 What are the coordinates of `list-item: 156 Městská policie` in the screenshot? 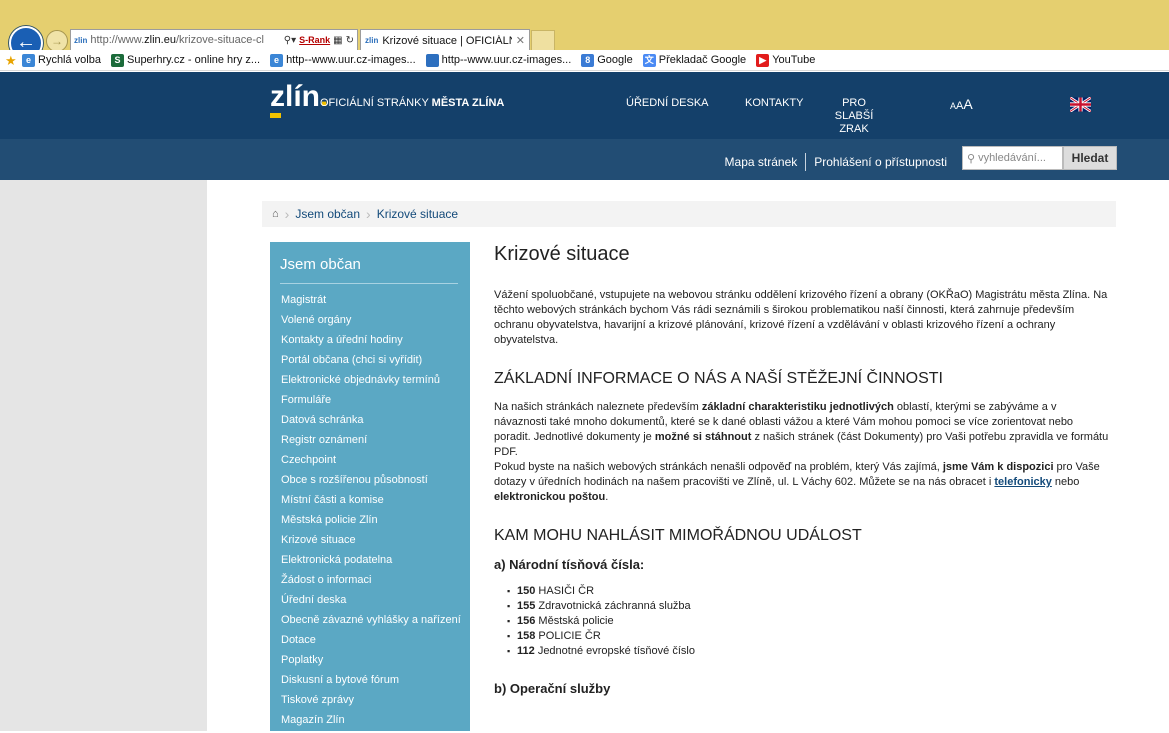 It's located at (808, 621).